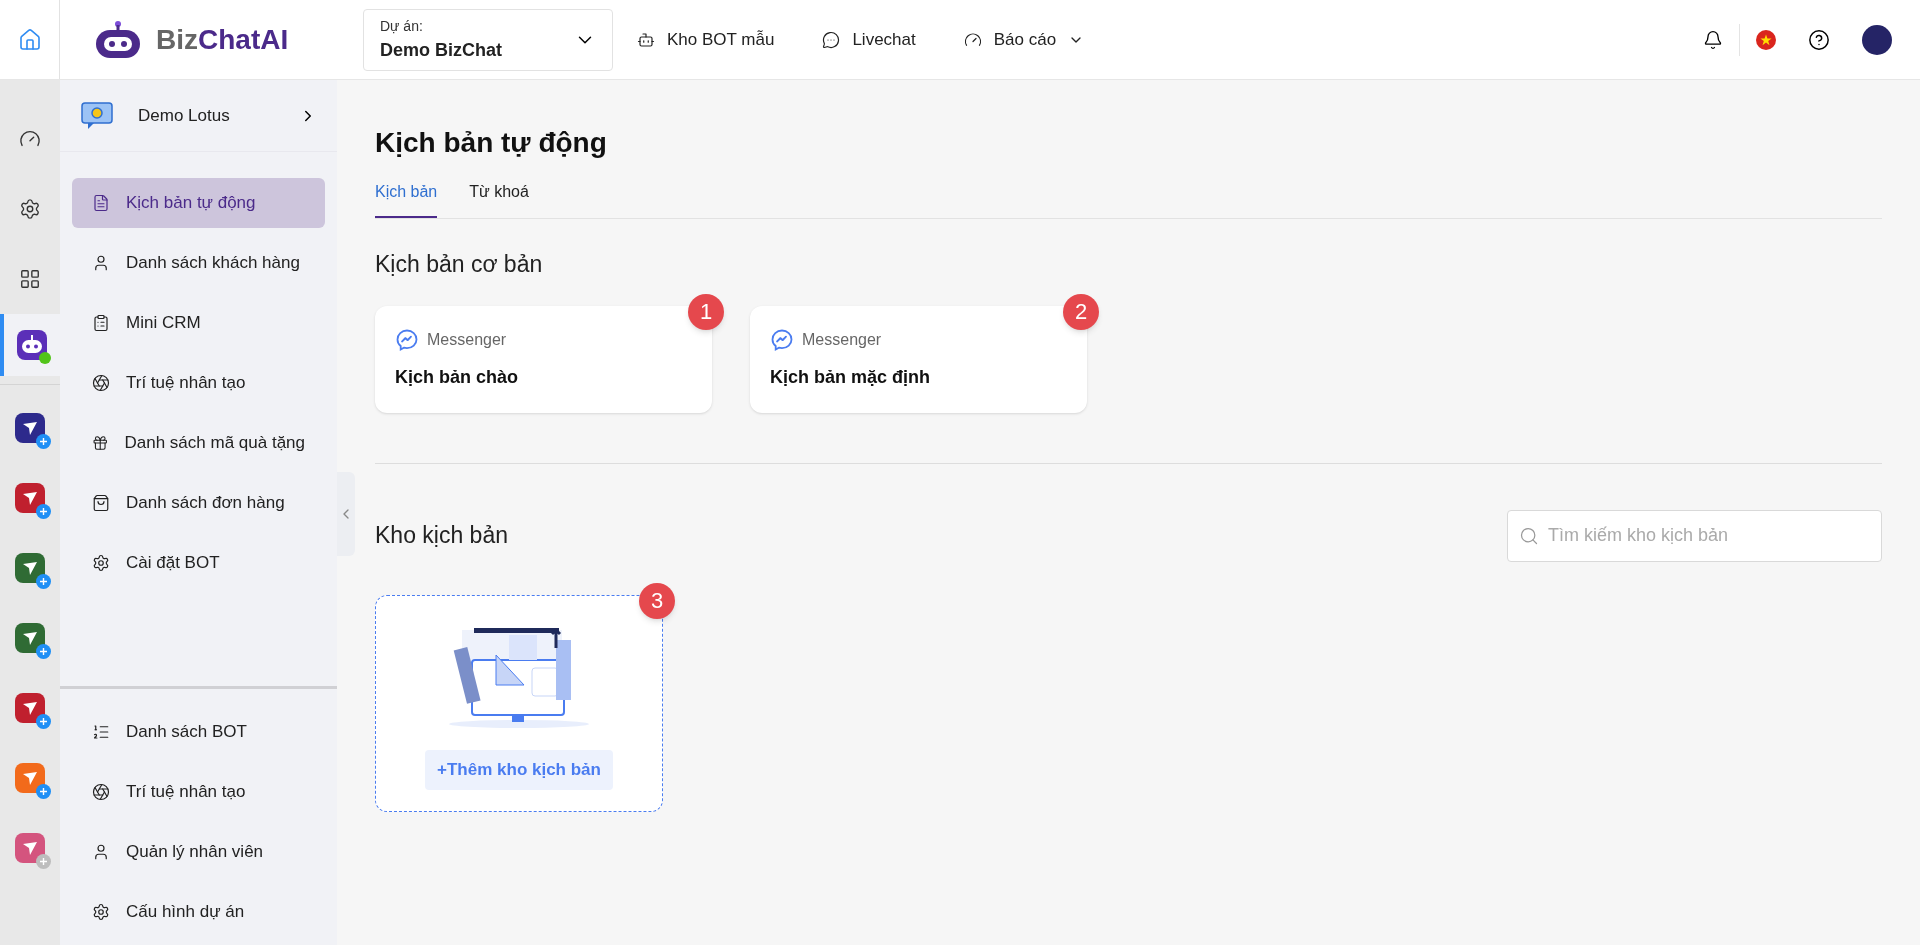  Describe the element at coordinates (198, 912) in the screenshot. I see `sidebar-item: Cấu hình dự án` at that location.